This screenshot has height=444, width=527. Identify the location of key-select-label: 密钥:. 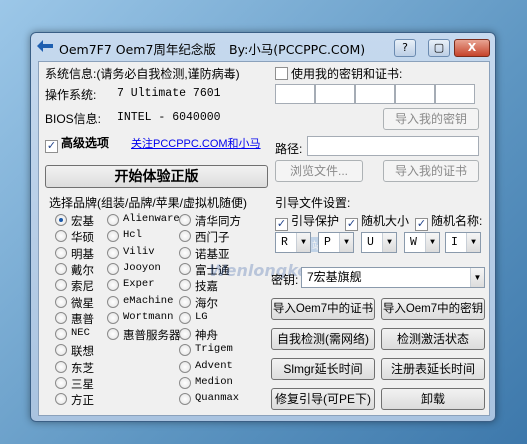
(285, 280).